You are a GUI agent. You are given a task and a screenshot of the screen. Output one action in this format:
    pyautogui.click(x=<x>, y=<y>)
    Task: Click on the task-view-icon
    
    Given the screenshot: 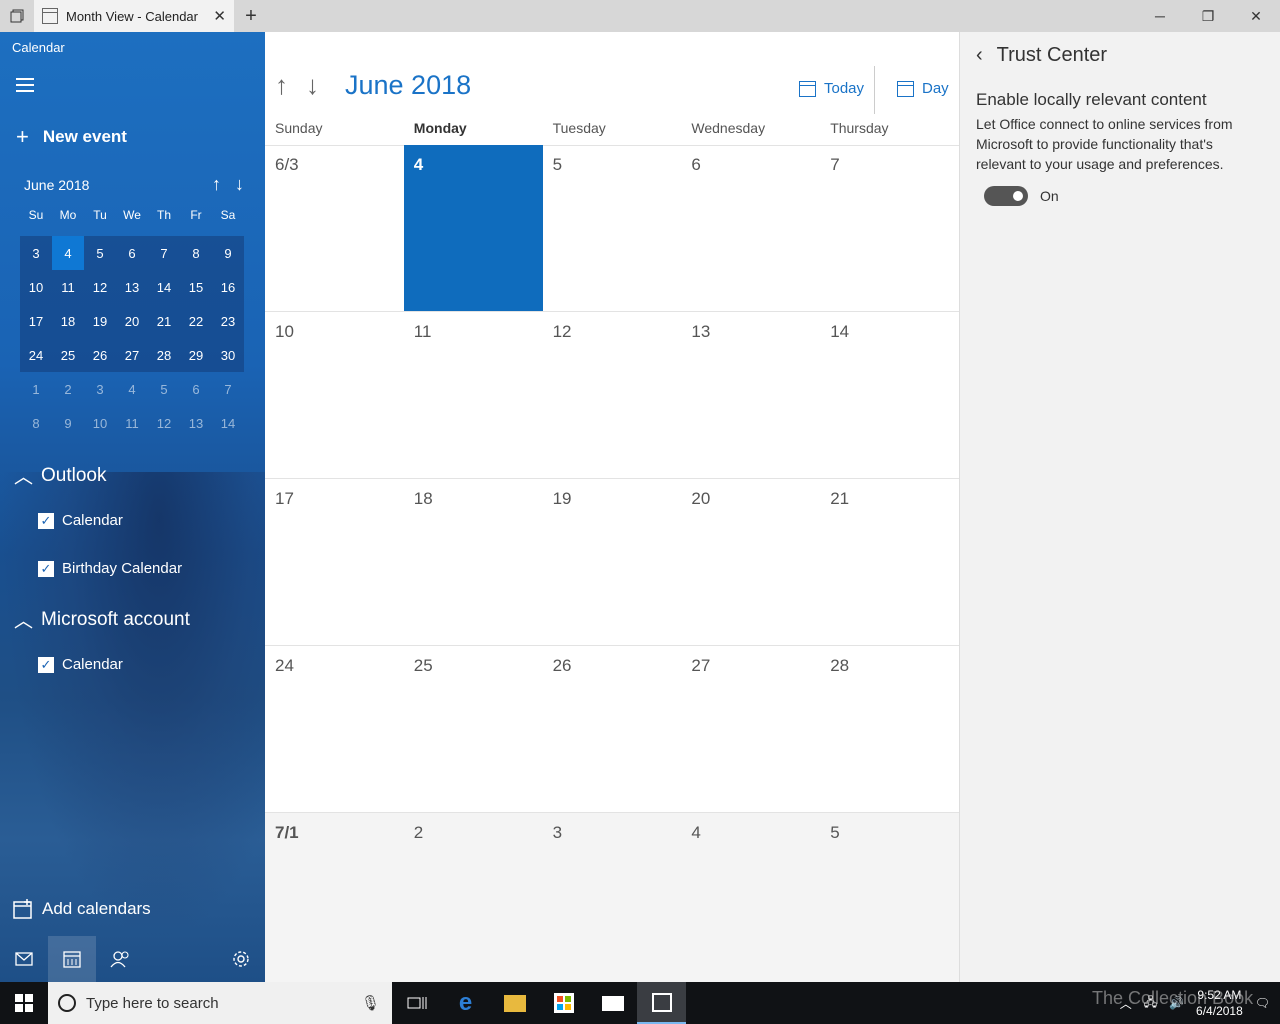 What is the action you would take?
    pyautogui.click(x=416, y=1003)
    